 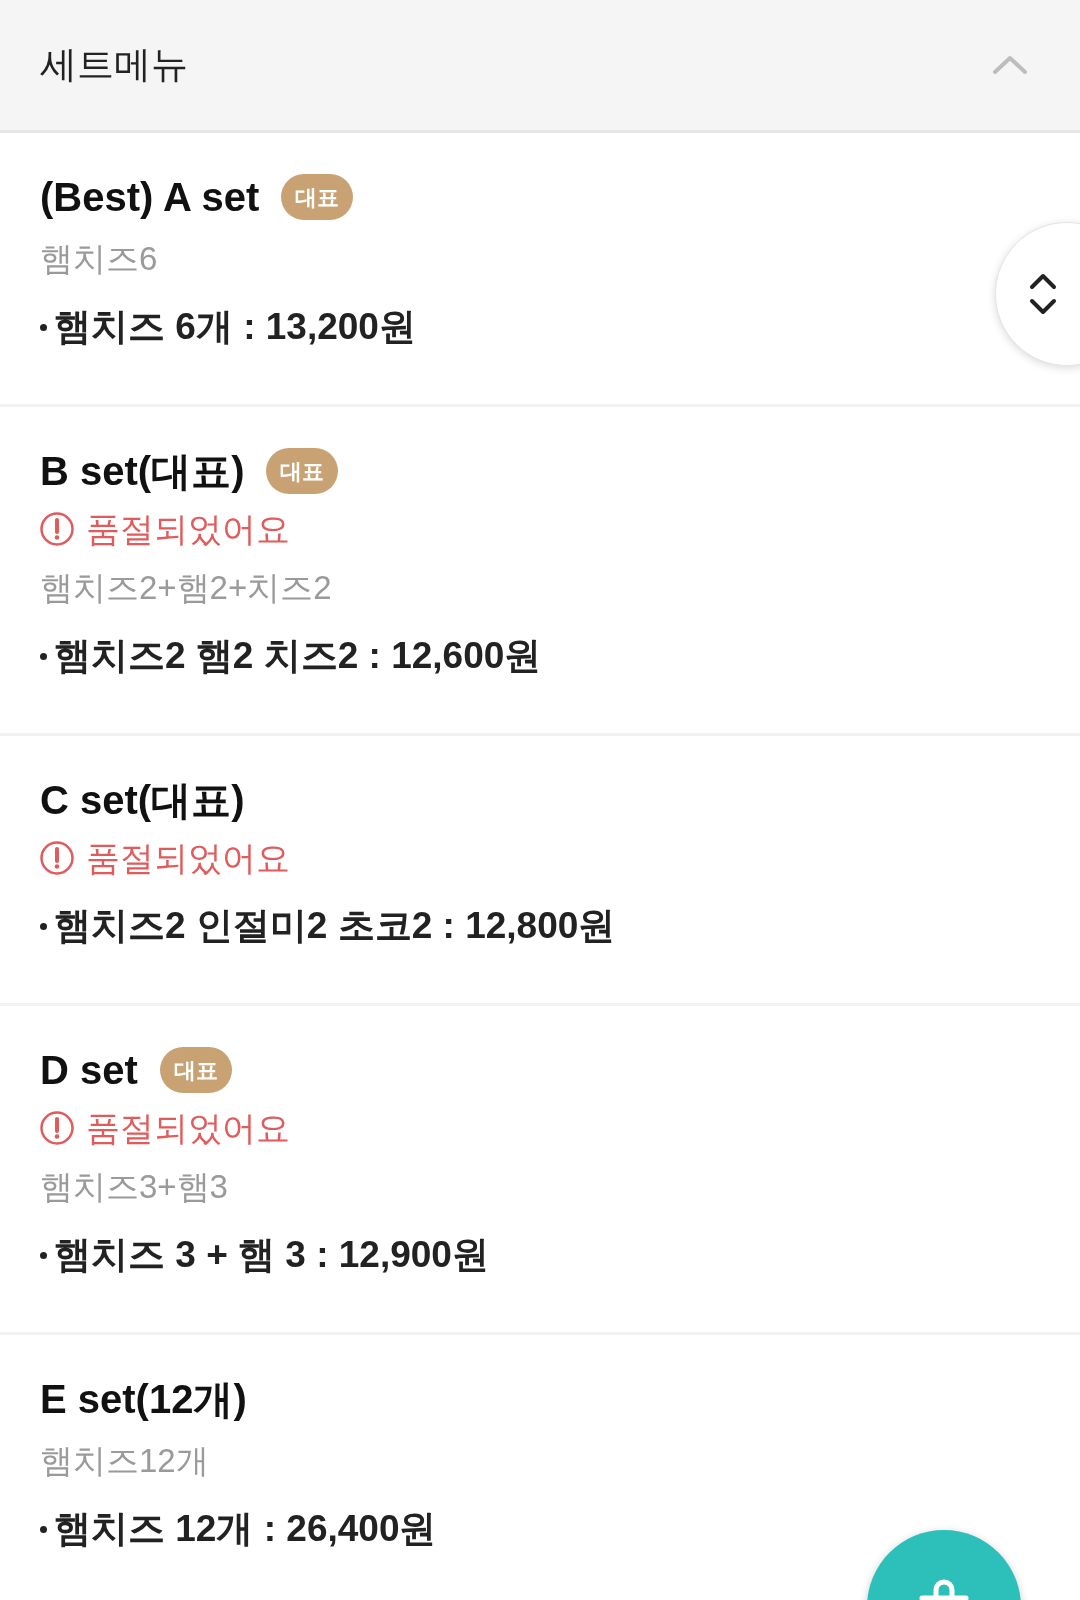 I want to click on set-title: D set, so click(x=89, y=1070).